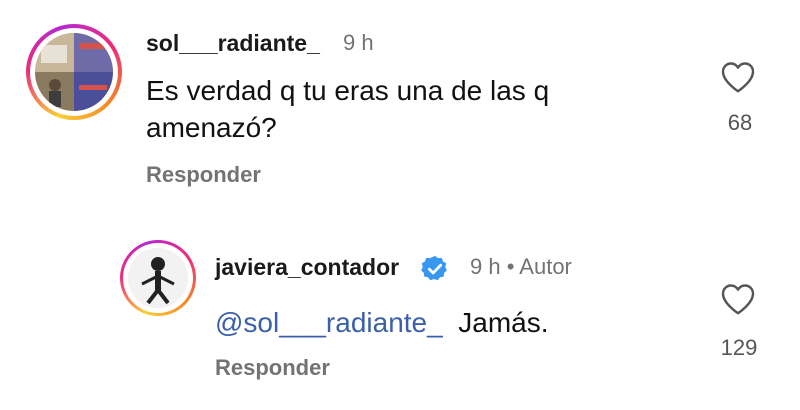  What do you see at coordinates (739, 347) in the screenshot?
I see `like-count: 129` at bounding box center [739, 347].